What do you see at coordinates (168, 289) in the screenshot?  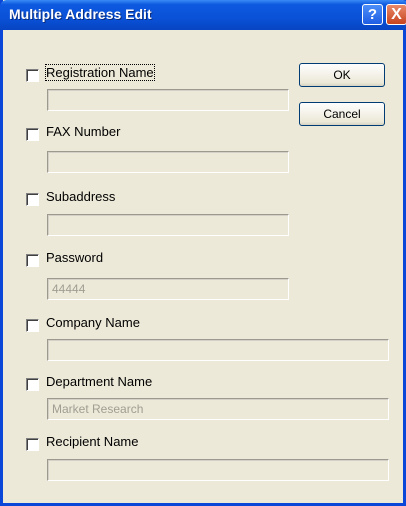 I see `password-field: 44444` at bounding box center [168, 289].